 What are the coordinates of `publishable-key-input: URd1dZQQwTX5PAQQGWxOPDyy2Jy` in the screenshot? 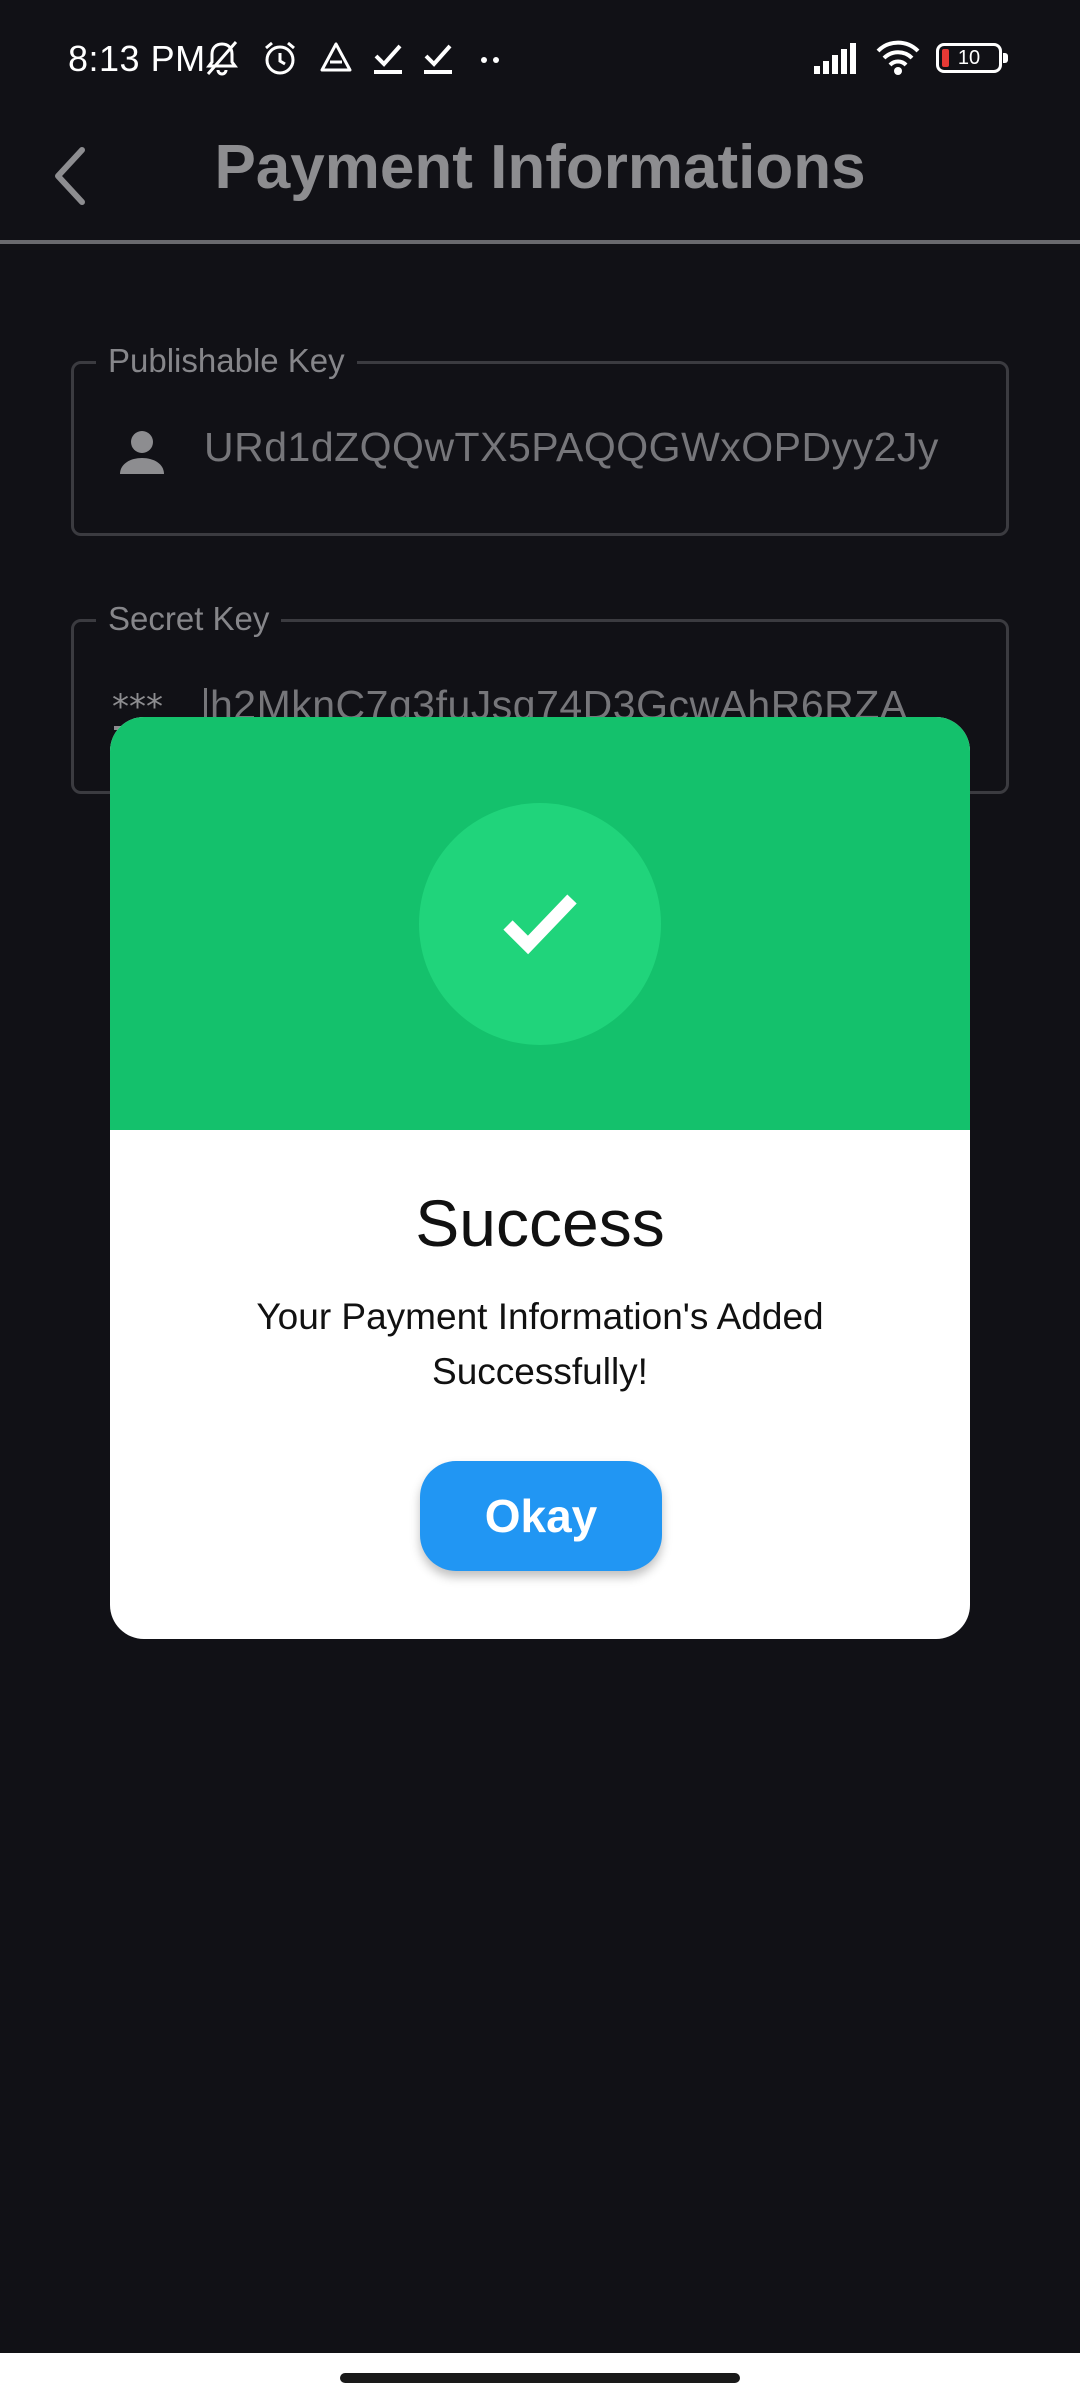 It's located at (588, 447).